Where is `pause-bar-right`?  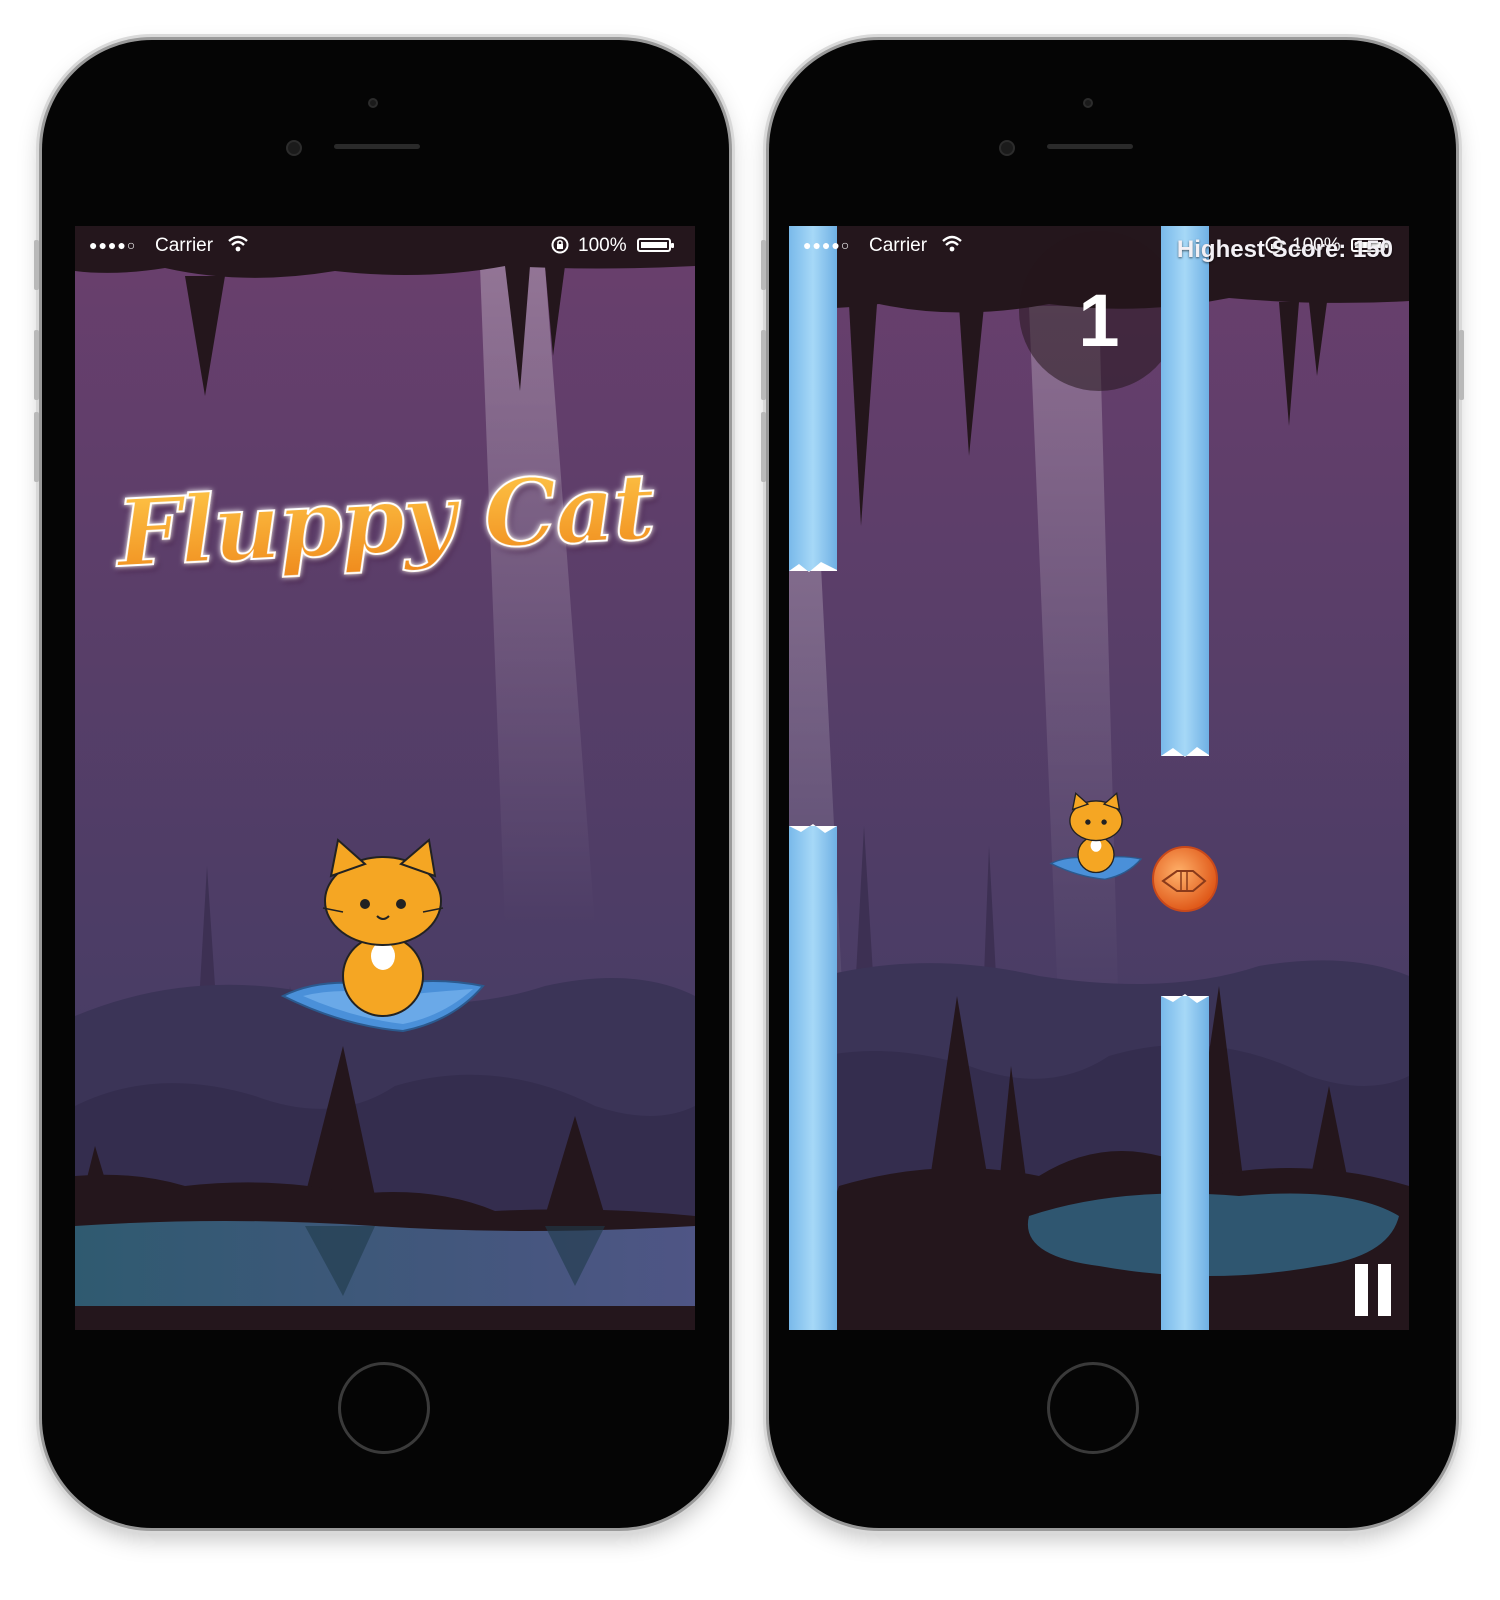 pause-bar-right is located at coordinates (1384, 1290).